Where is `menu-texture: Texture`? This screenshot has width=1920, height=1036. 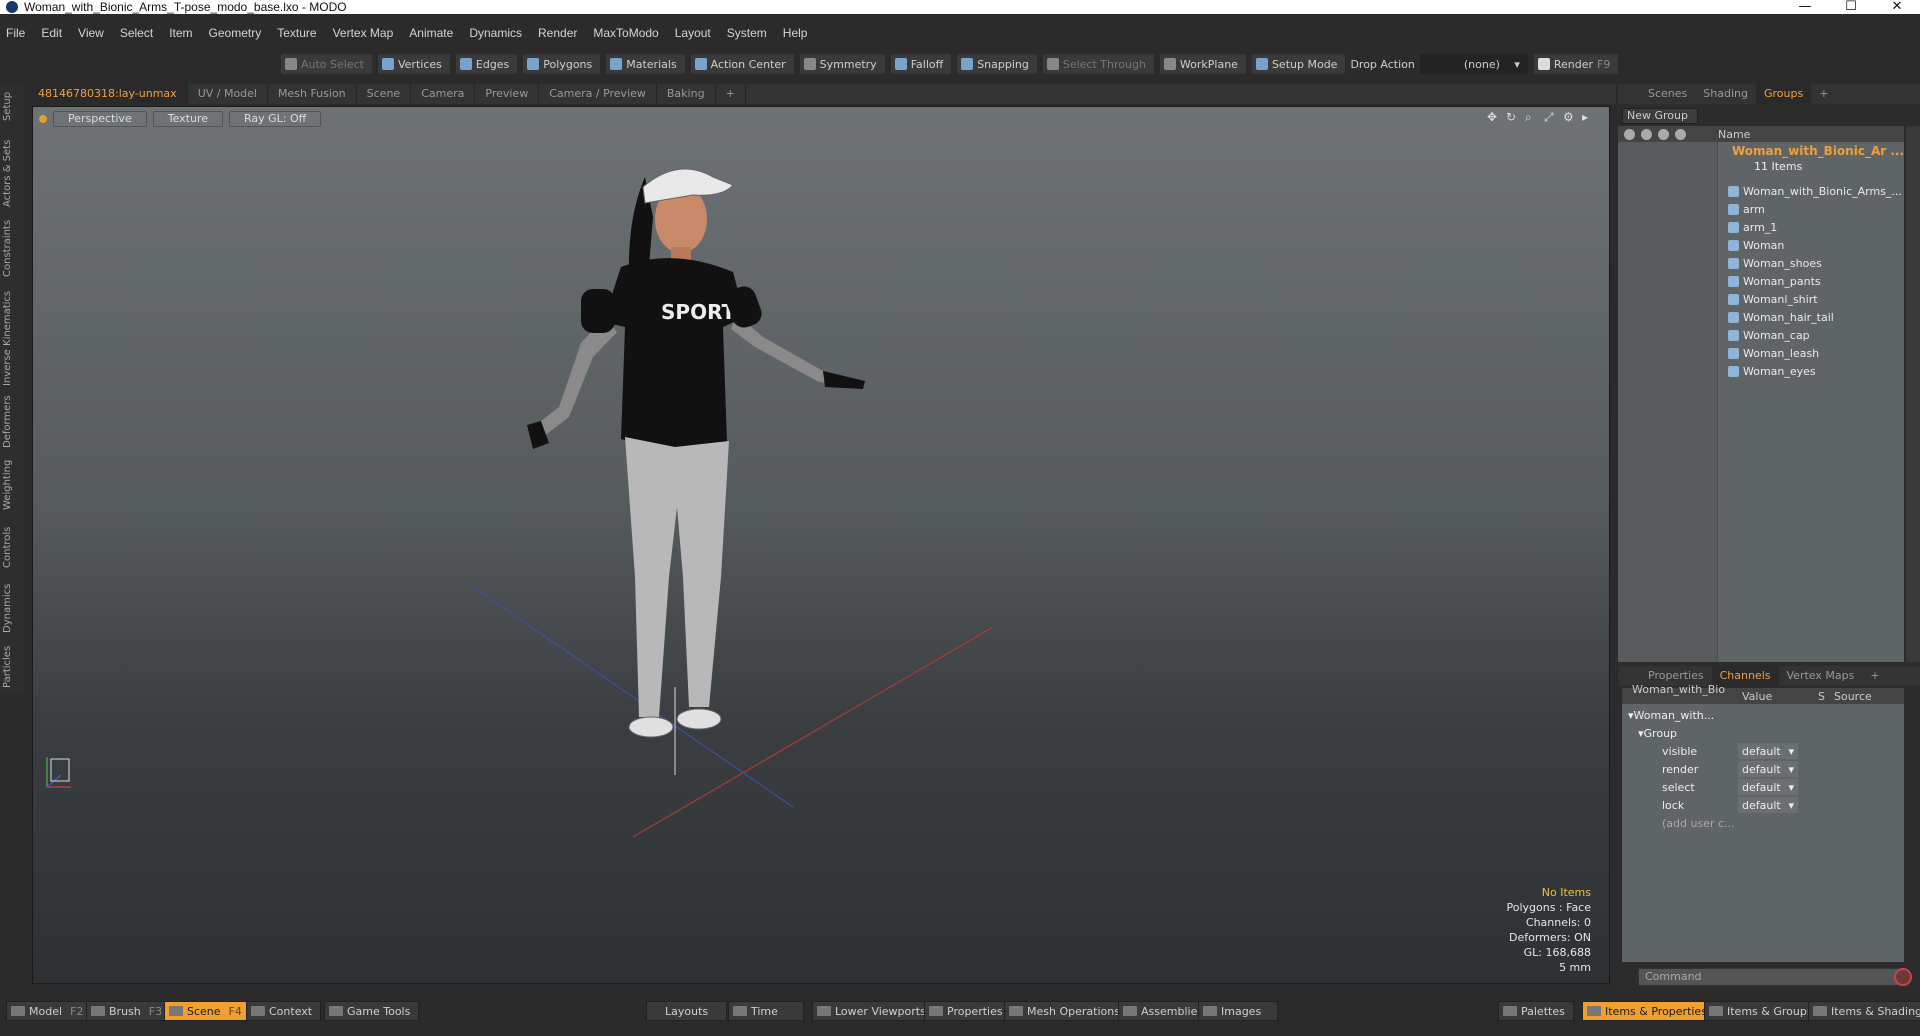 menu-texture: Texture is located at coordinates (296, 33).